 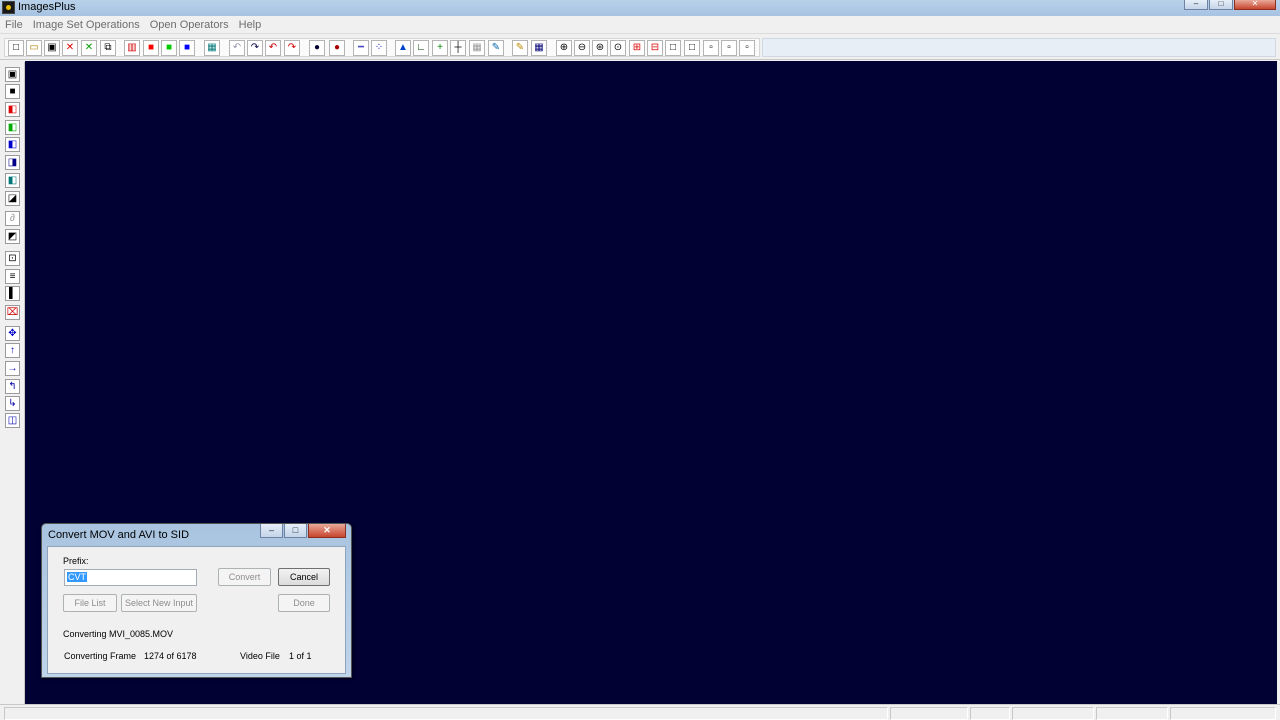 I want to click on left-tool-save-icon: ▣, so click(x=12, y=74).